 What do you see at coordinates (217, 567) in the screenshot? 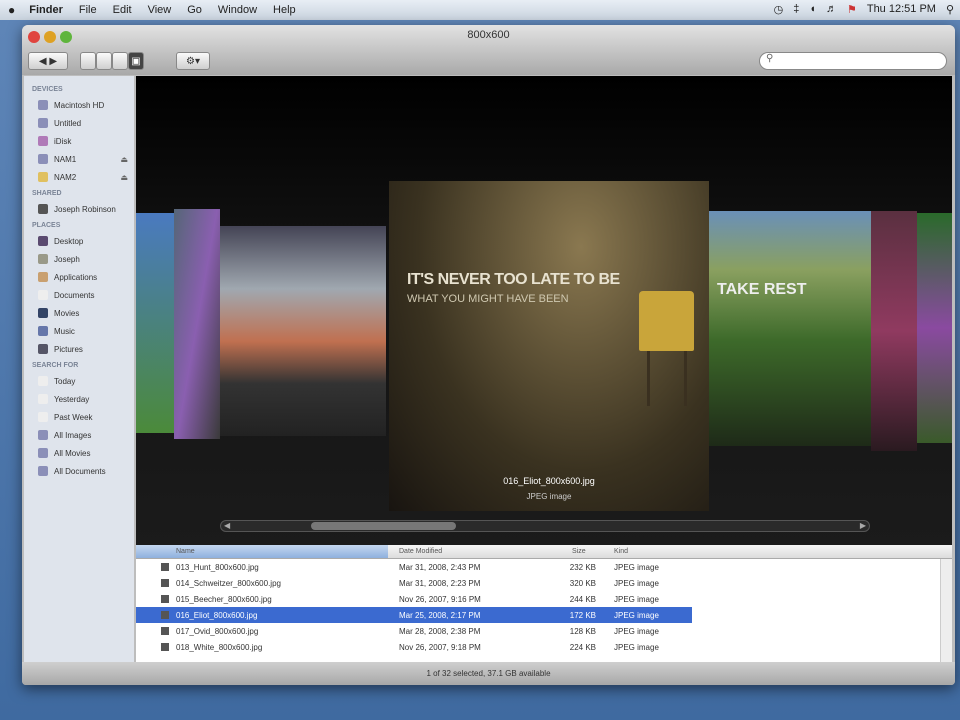
I see `file-name: 013_Hunt_800x600.jpg` at bounding box center [217, 567].